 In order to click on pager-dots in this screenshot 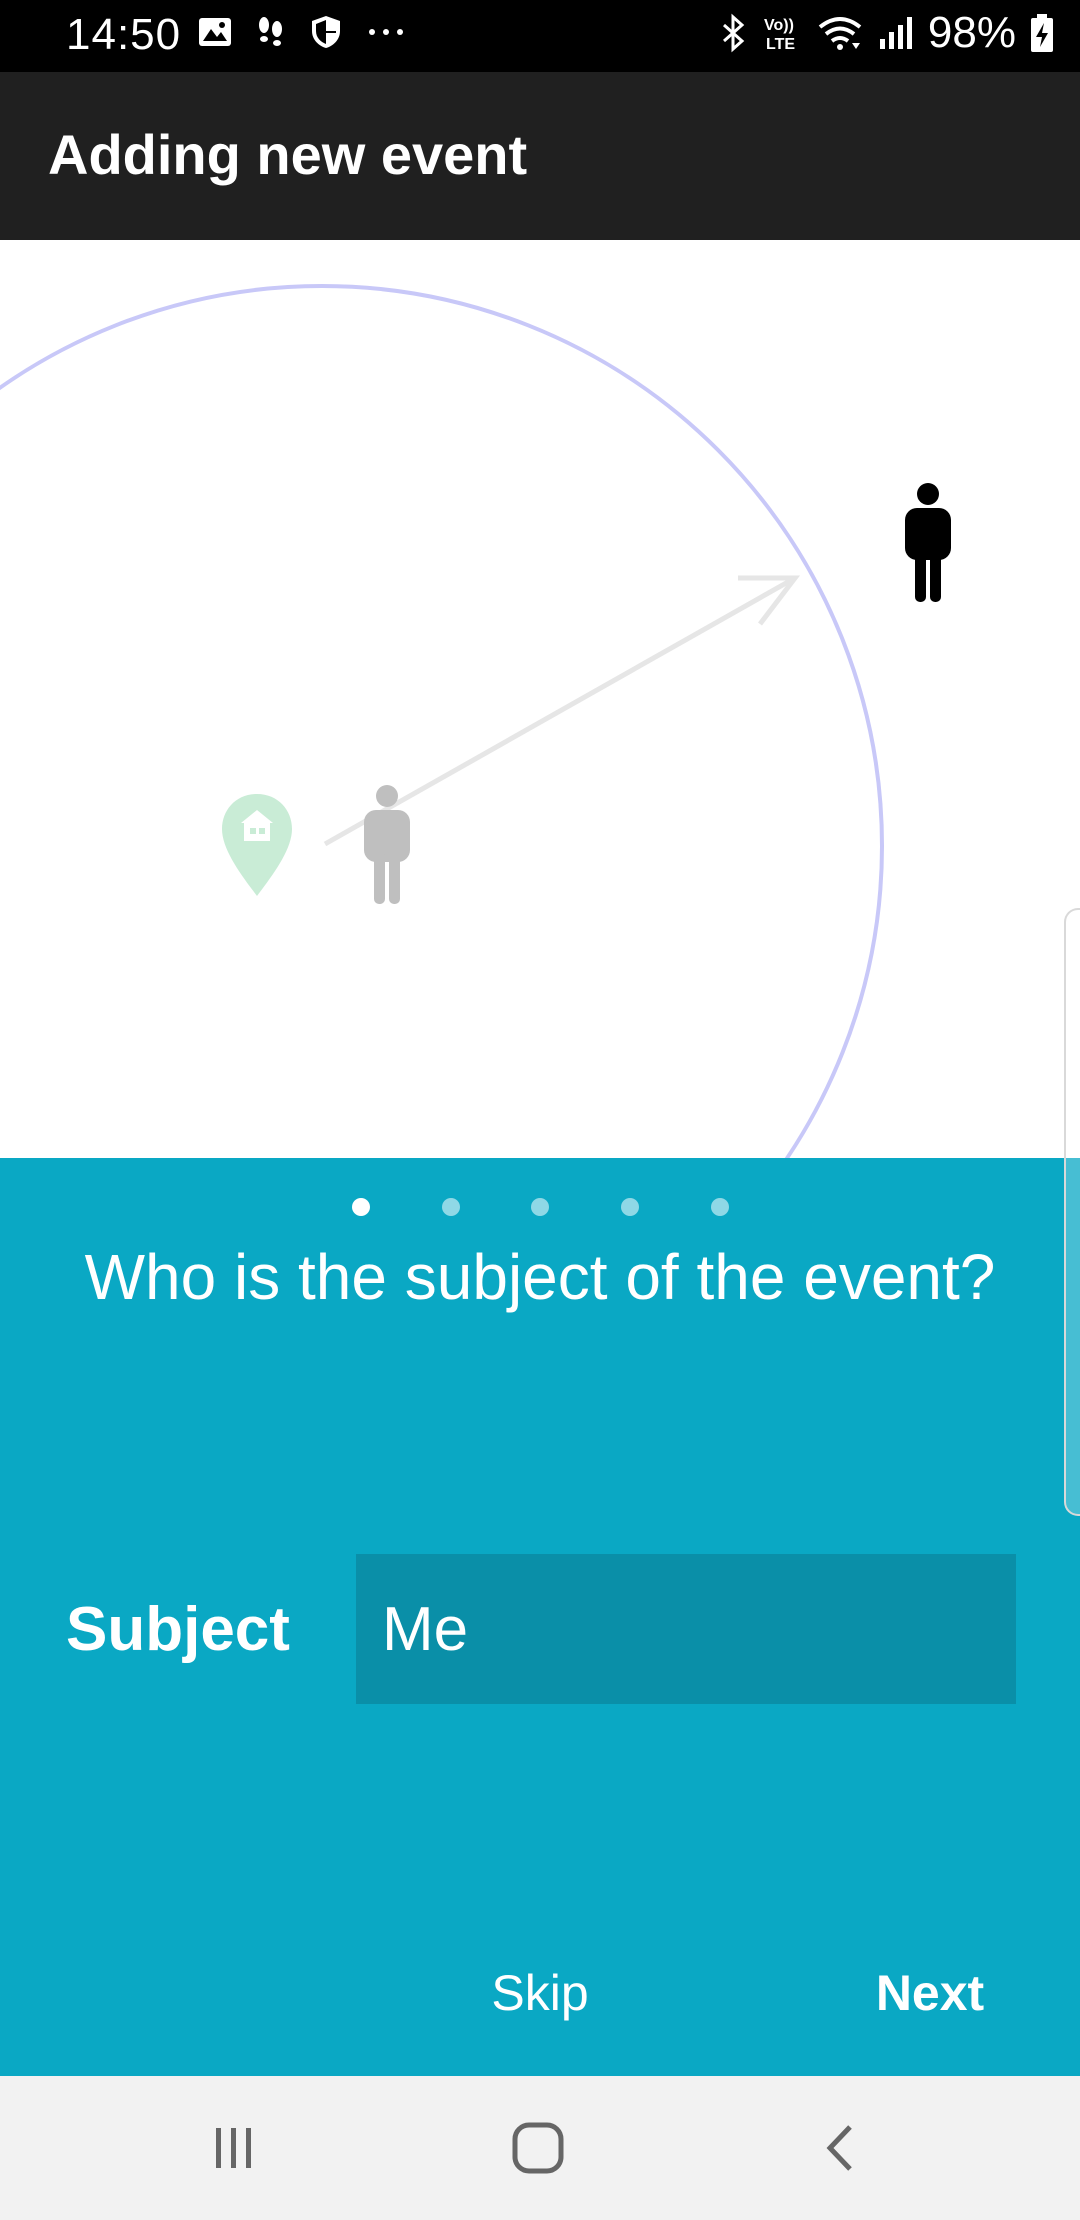, I will do `click(540, 1208)`.